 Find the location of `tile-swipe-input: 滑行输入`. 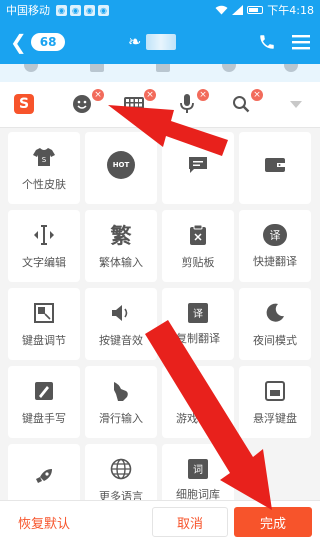

tile-swipe-input: 滑行输入 is located at coordinates (121, 402).